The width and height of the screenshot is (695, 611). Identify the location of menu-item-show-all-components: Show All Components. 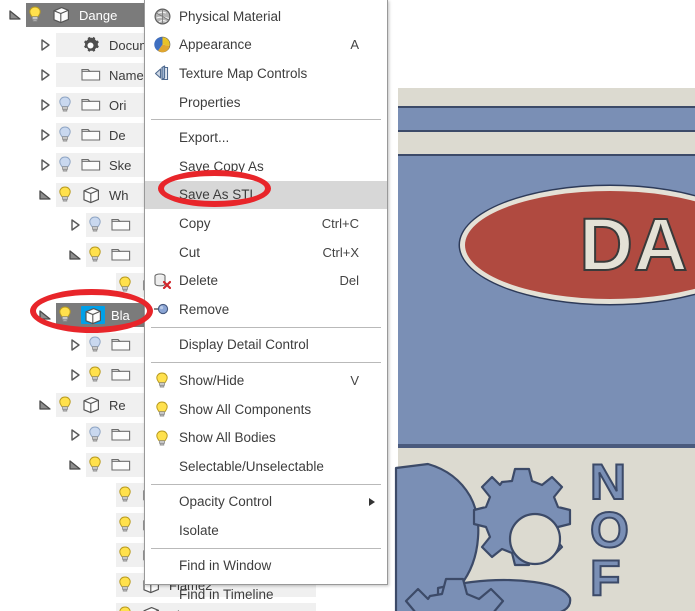
(266, 409).